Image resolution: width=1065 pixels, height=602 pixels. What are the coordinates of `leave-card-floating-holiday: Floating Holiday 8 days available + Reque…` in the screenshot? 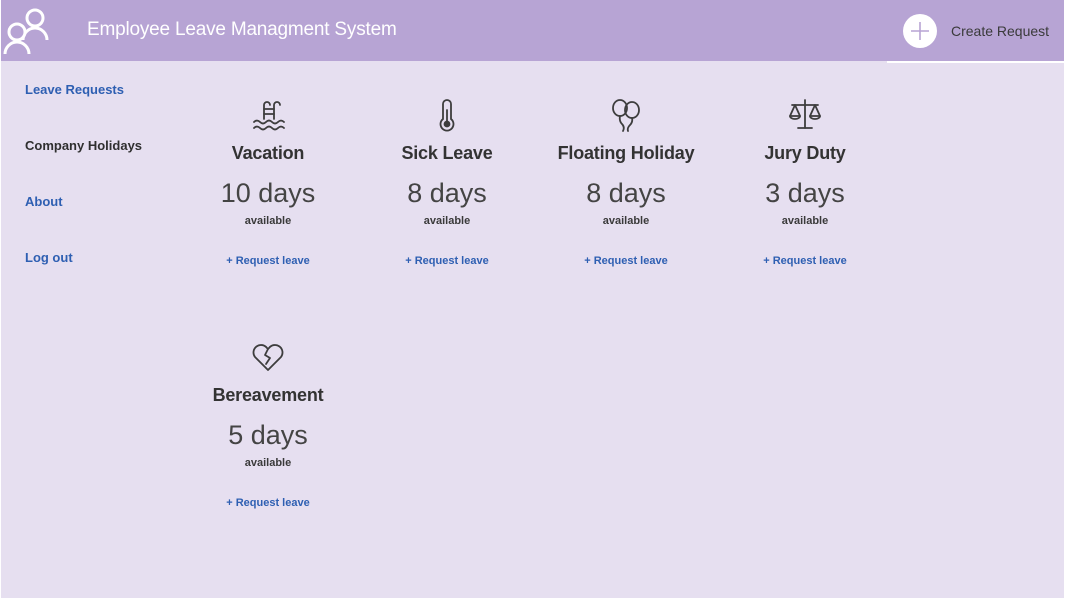 It's located at (626, 182).